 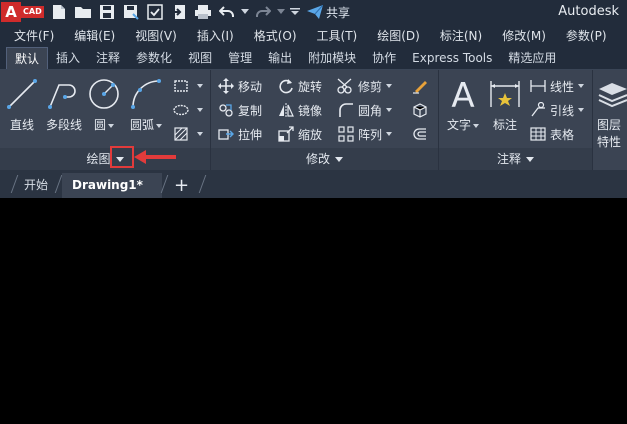 What do you see at coordinates (557, 110) in the screenshot?
I see `leader-button: 引线` at bounding box center [557, 110].